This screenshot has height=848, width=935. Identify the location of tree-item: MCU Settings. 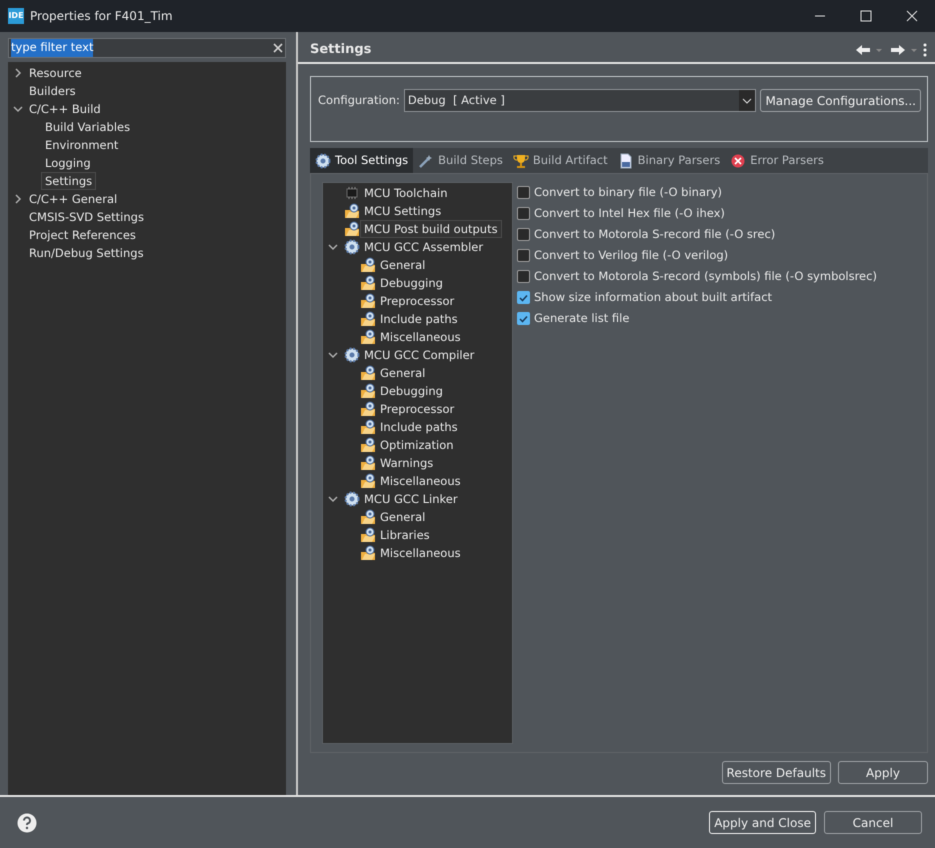
(403, 211).